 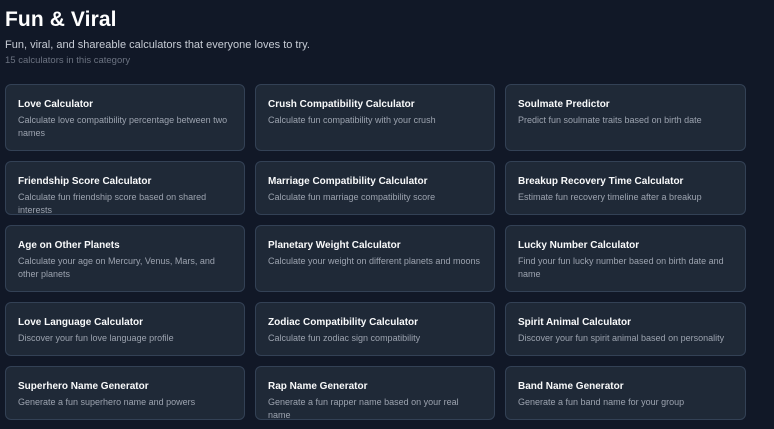 I want to click on calculator-card-description: Generate a fun superhero name and powers, so click(x=107, y=402).